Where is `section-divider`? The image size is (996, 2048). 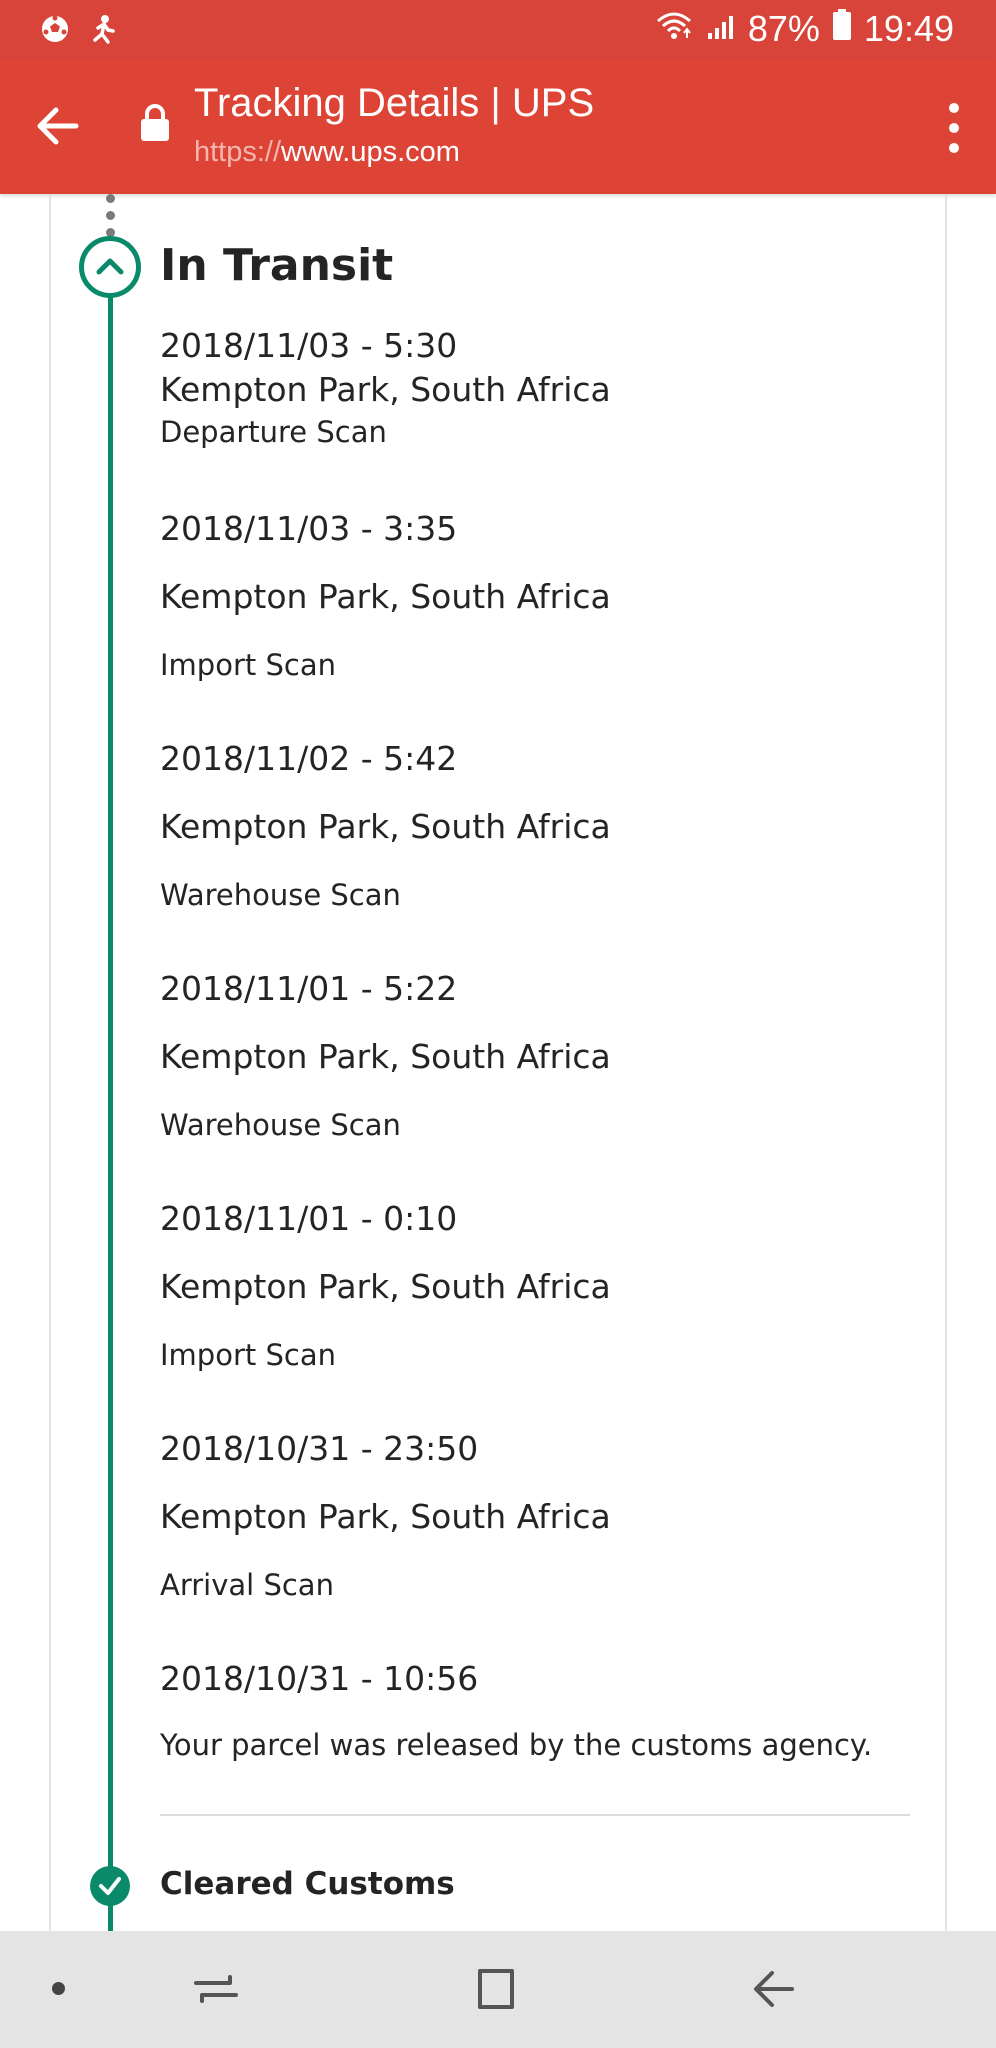
section-divider is located at coordinates (535, 1815).